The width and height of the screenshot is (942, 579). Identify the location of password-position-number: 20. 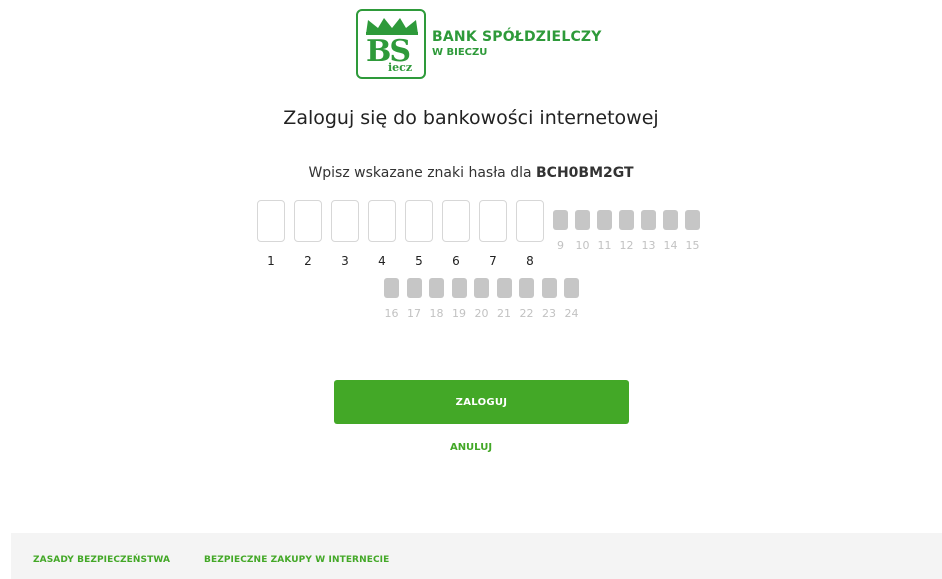
(481, 313).